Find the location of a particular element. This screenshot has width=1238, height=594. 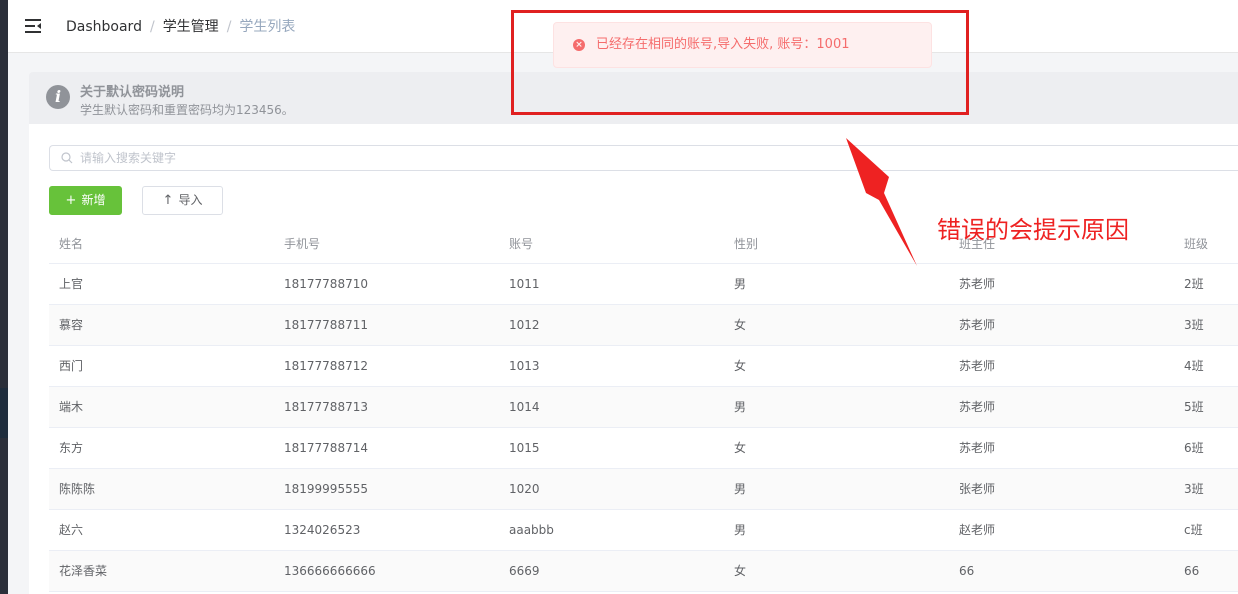

cell-head-teacher: 66 is located at coordinates (967, 571).